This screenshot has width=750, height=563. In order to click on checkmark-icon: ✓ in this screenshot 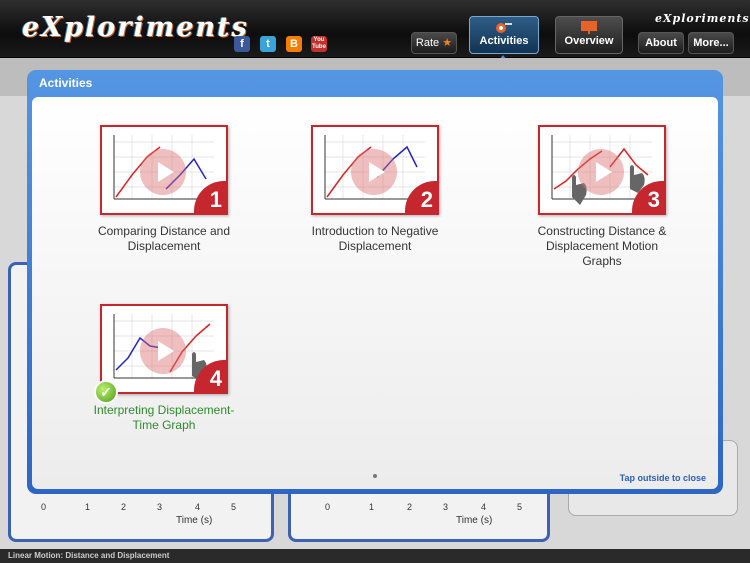, I will do `click(106, 392)`.